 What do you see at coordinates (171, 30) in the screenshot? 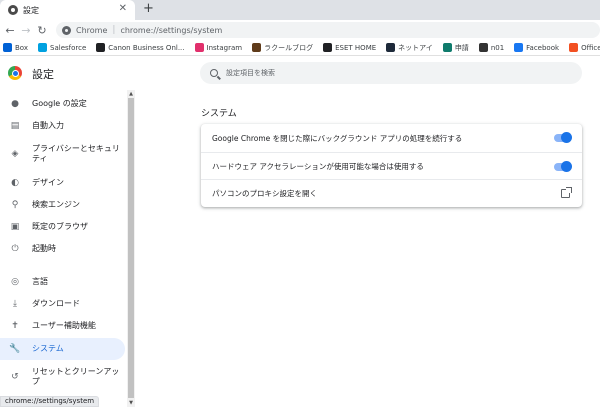
I see `omnibox-url: chrome://settings/system` at bounding box center [171, 30].